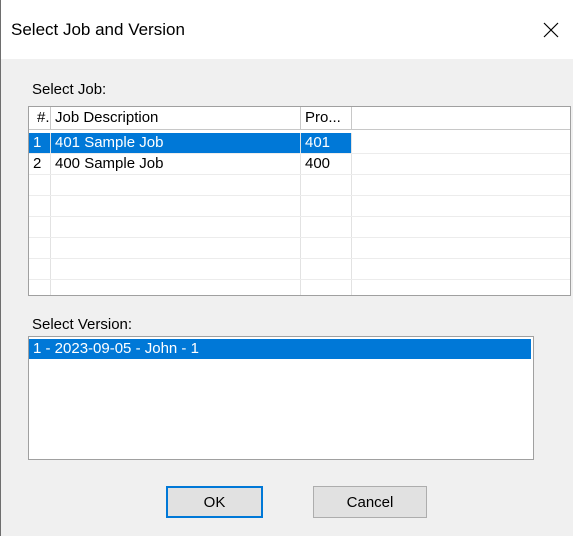 Image resolution: width=573 pixels, height=536 pixels. Describe the element at coordinates (40, 164) in the screenshot. I see `job-number-cell: 2` at that location.